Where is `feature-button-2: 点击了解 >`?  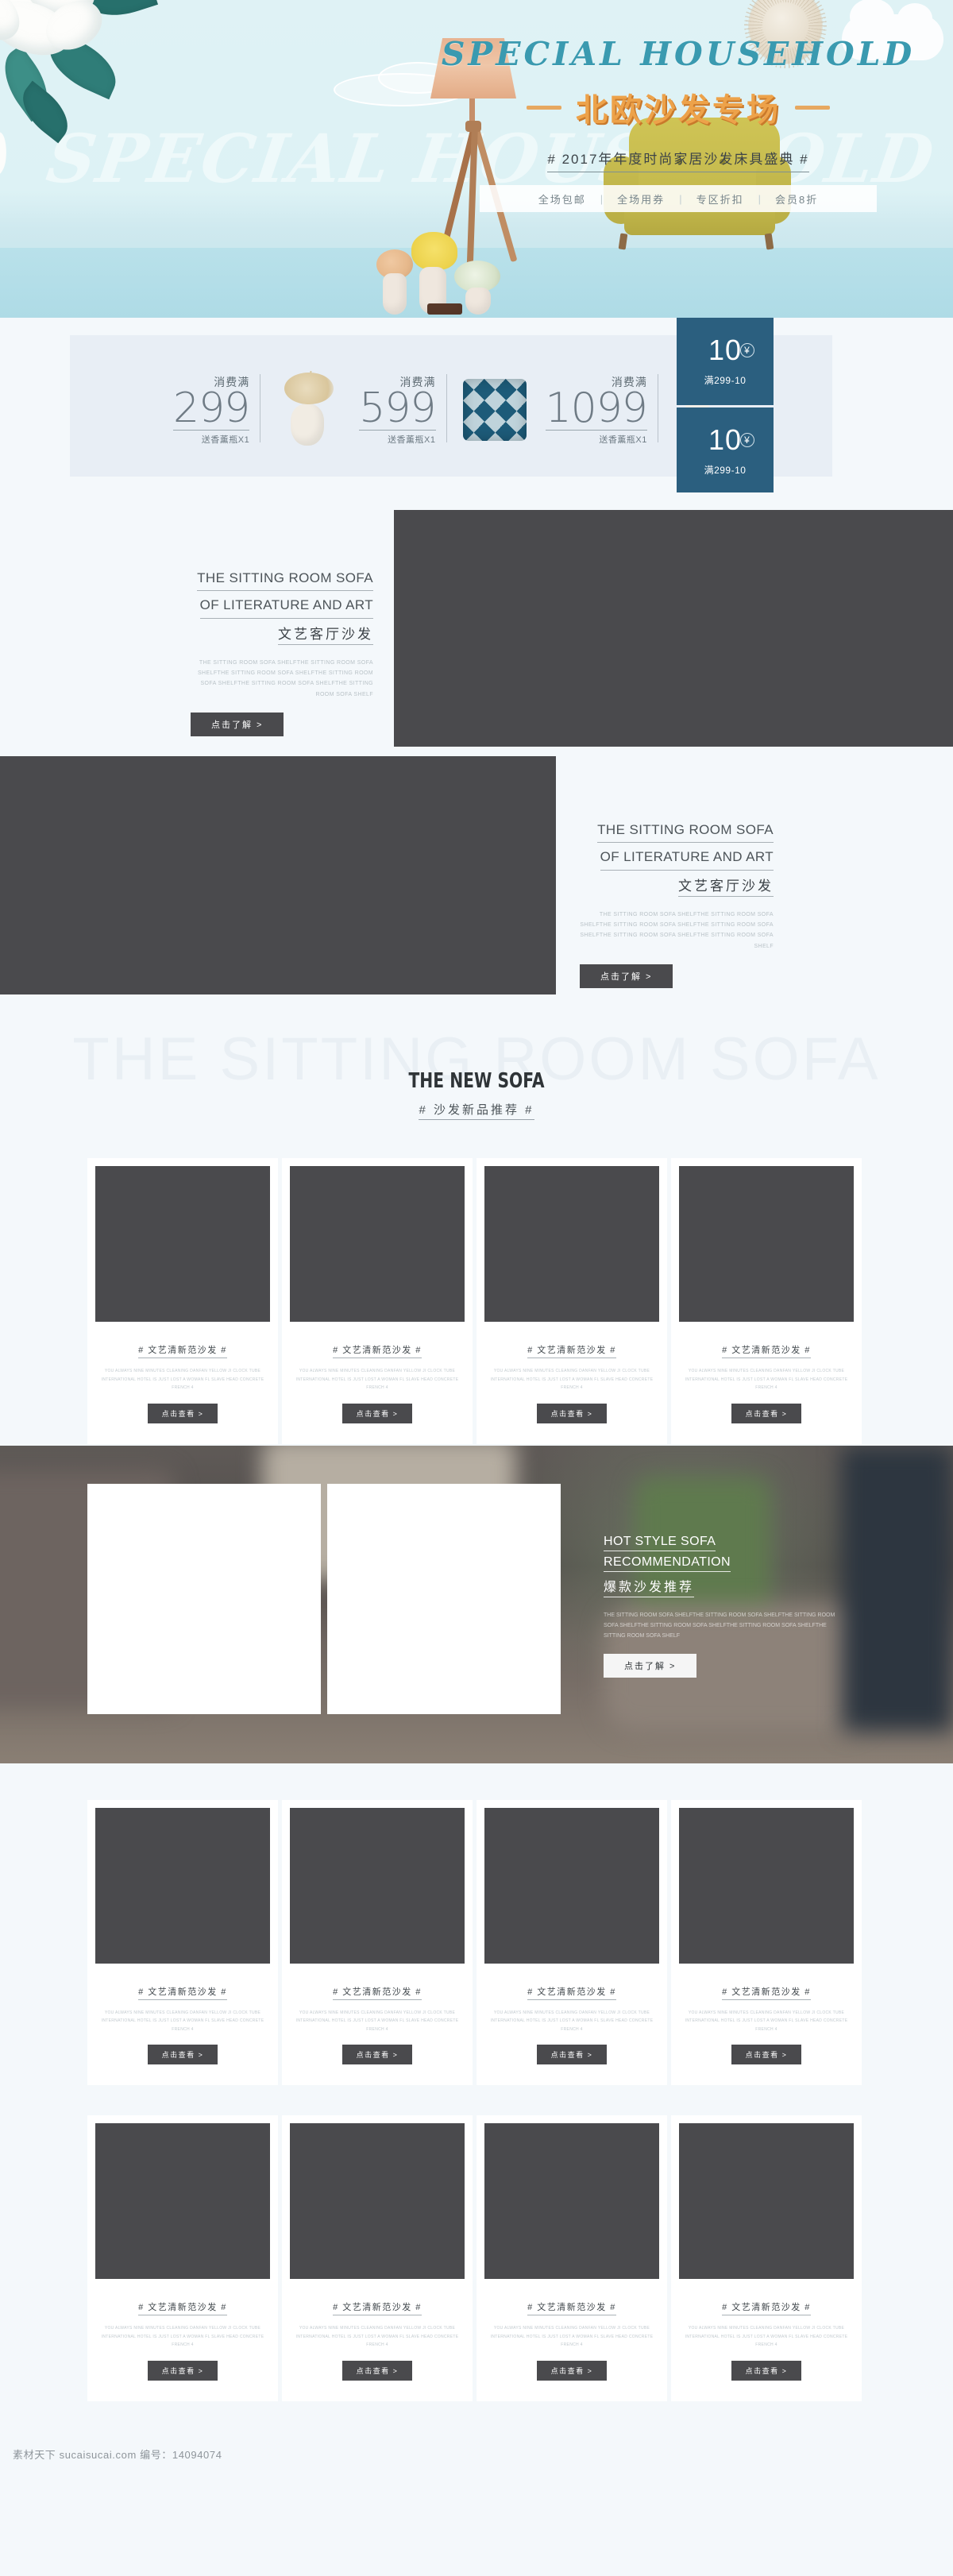
feature-button-2: 点击了解 > is located at coordinates (626, 976).